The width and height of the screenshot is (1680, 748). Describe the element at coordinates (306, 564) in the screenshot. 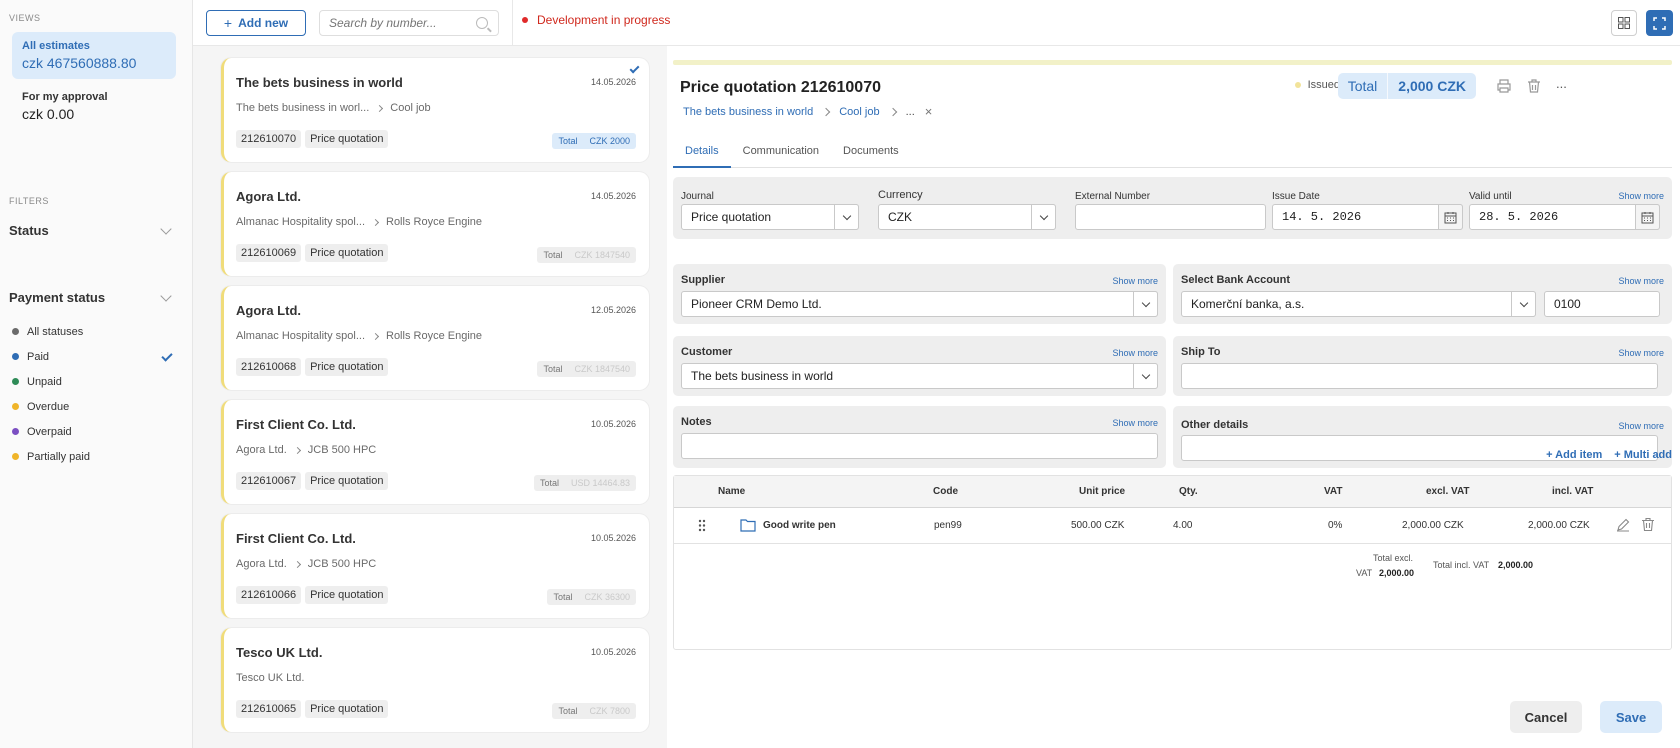

I see `card-path: Agora Ltd. JCB 500 HPC` at that location.